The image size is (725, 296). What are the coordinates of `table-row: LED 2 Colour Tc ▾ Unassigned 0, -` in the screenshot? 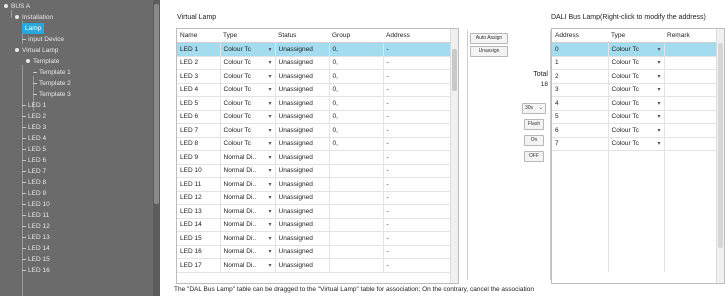 It's located at (314, 63).